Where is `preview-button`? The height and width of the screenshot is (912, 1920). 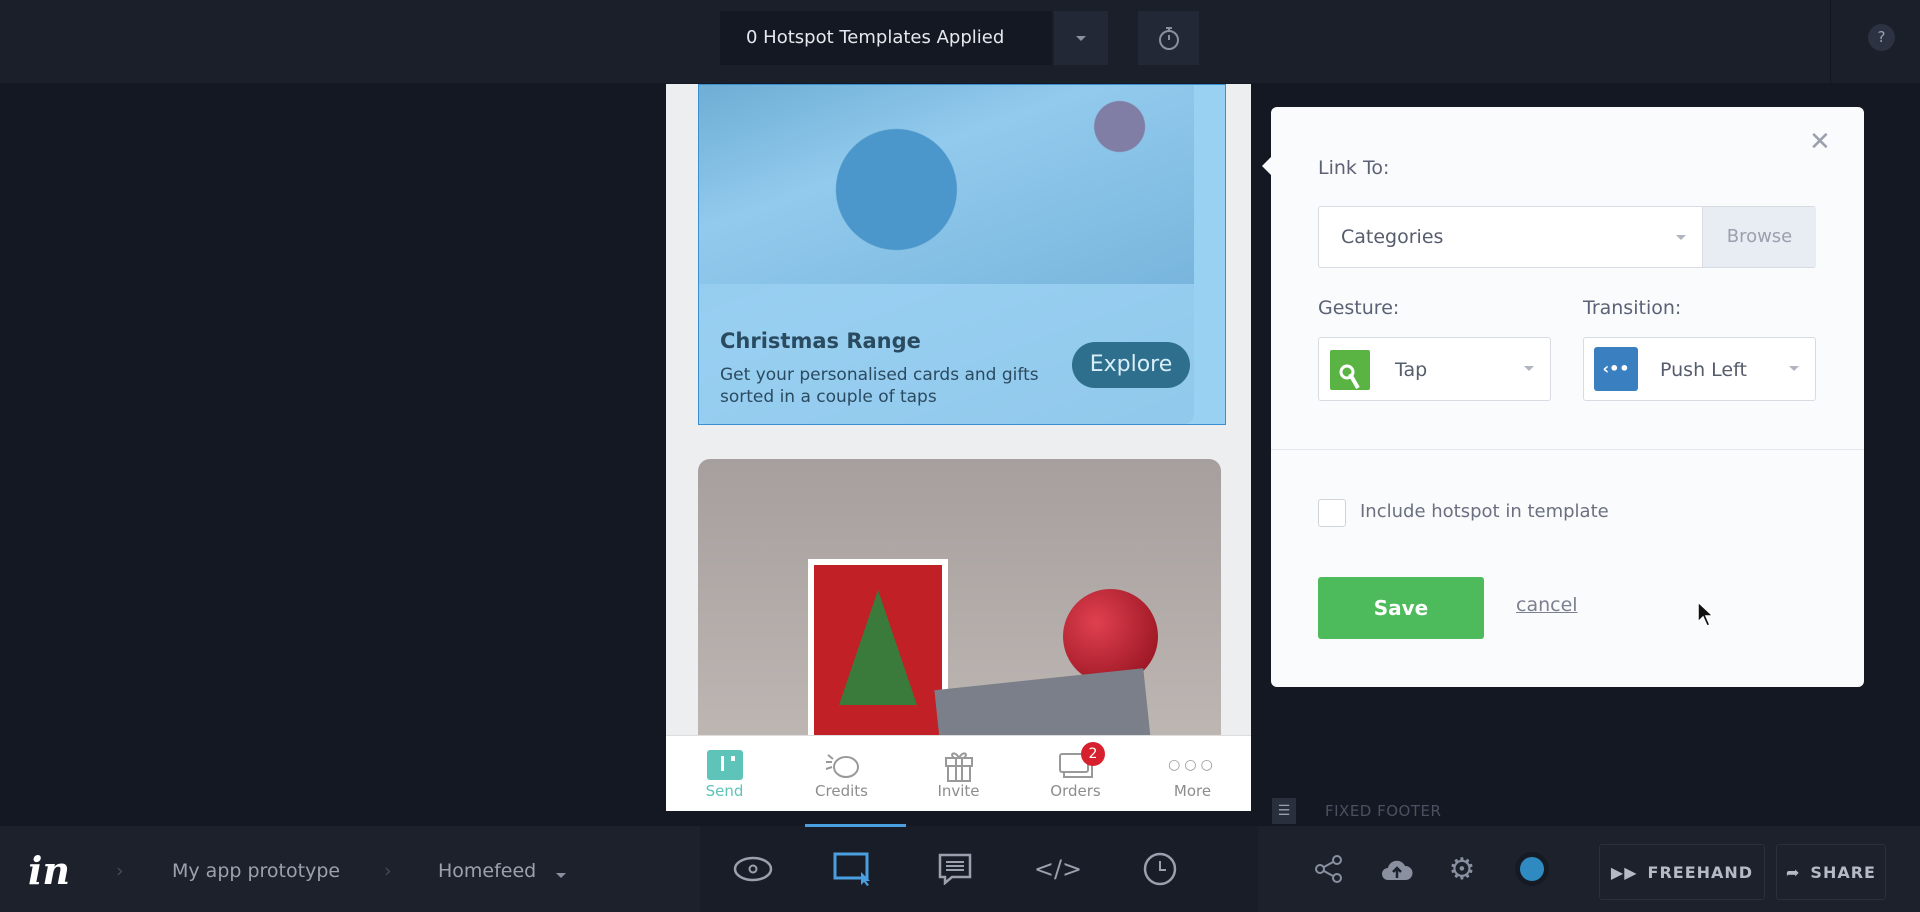
preview-button is located at coordinates (753, 869).